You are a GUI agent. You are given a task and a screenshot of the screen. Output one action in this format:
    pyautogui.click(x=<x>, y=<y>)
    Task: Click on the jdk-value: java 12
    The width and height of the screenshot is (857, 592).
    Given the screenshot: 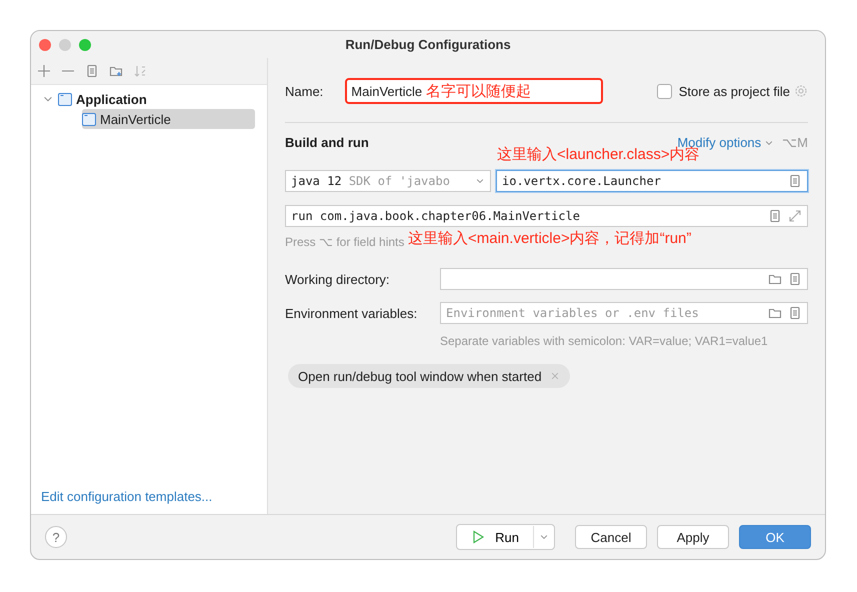 What is the action you would take?
    pyautogui.click(x=316, y=181)
    